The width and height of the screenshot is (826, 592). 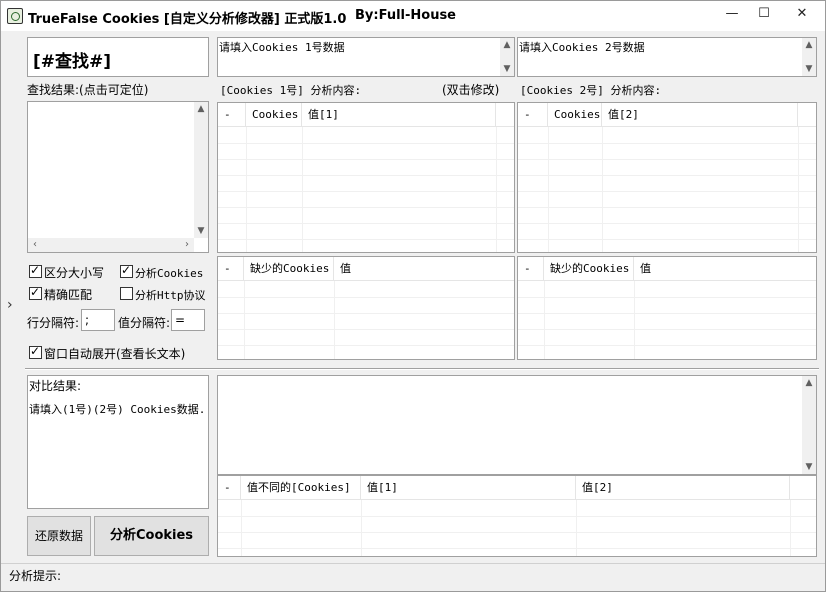 I want to click on cookies2-analysis-grid: - Cookies 值[2], so click(x=667, y=177).